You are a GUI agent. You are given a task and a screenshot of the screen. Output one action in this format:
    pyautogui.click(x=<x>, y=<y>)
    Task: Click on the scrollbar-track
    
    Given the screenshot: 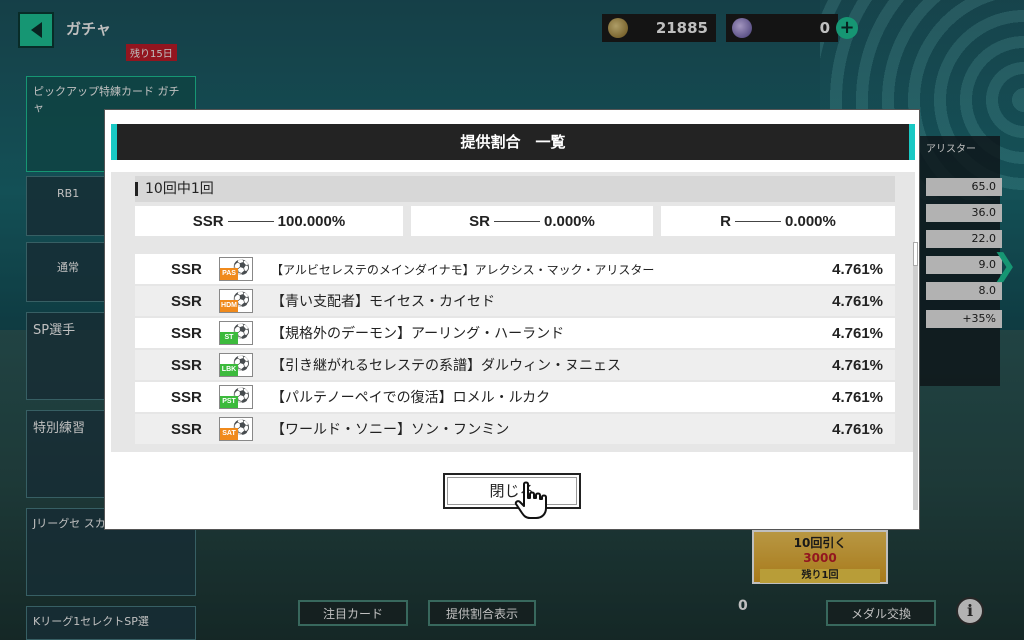 What is the action you would take?
    pyautogui.click(x=915, y=376)
    